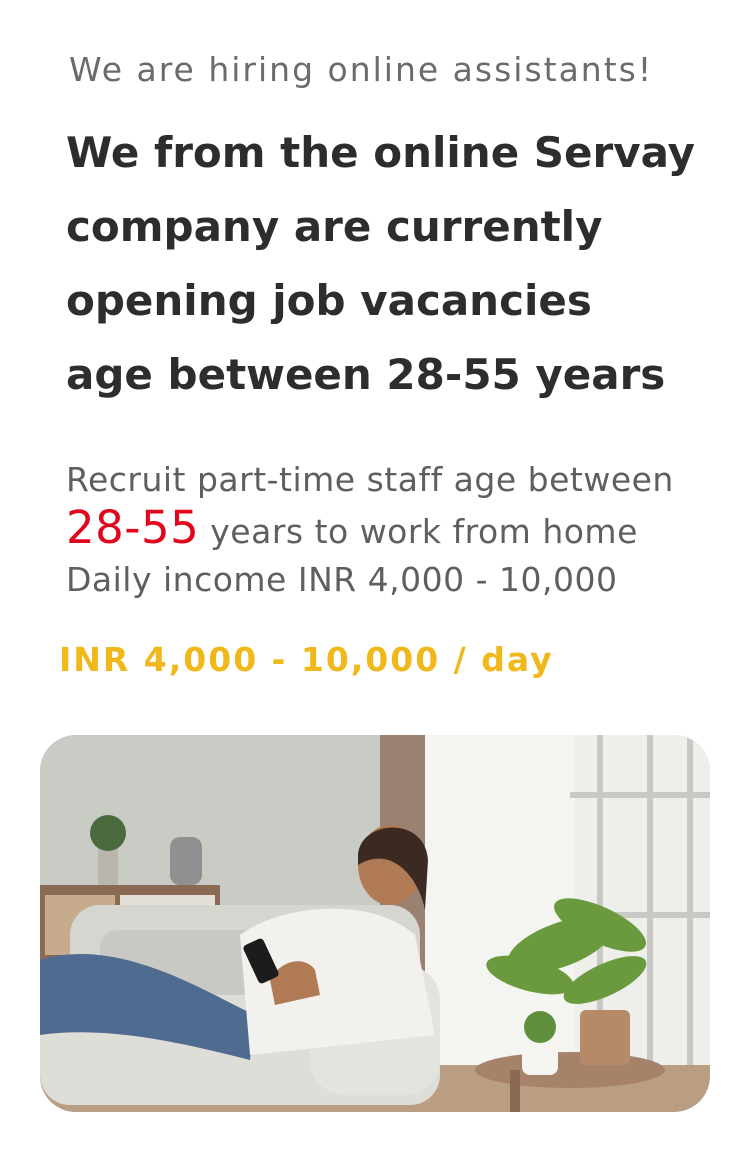  I want to click on headline-line-3: opening job vacancies, so click(329, 300).